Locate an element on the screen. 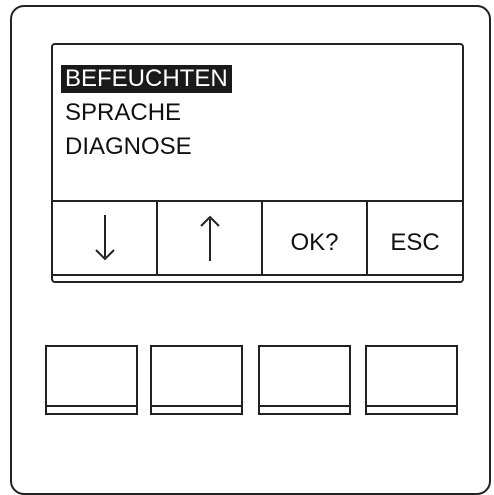 The height and width of the screenshot is (495, 494). menu-item-diagnose: DIAGNOSE is located at coordinates (128, 147).